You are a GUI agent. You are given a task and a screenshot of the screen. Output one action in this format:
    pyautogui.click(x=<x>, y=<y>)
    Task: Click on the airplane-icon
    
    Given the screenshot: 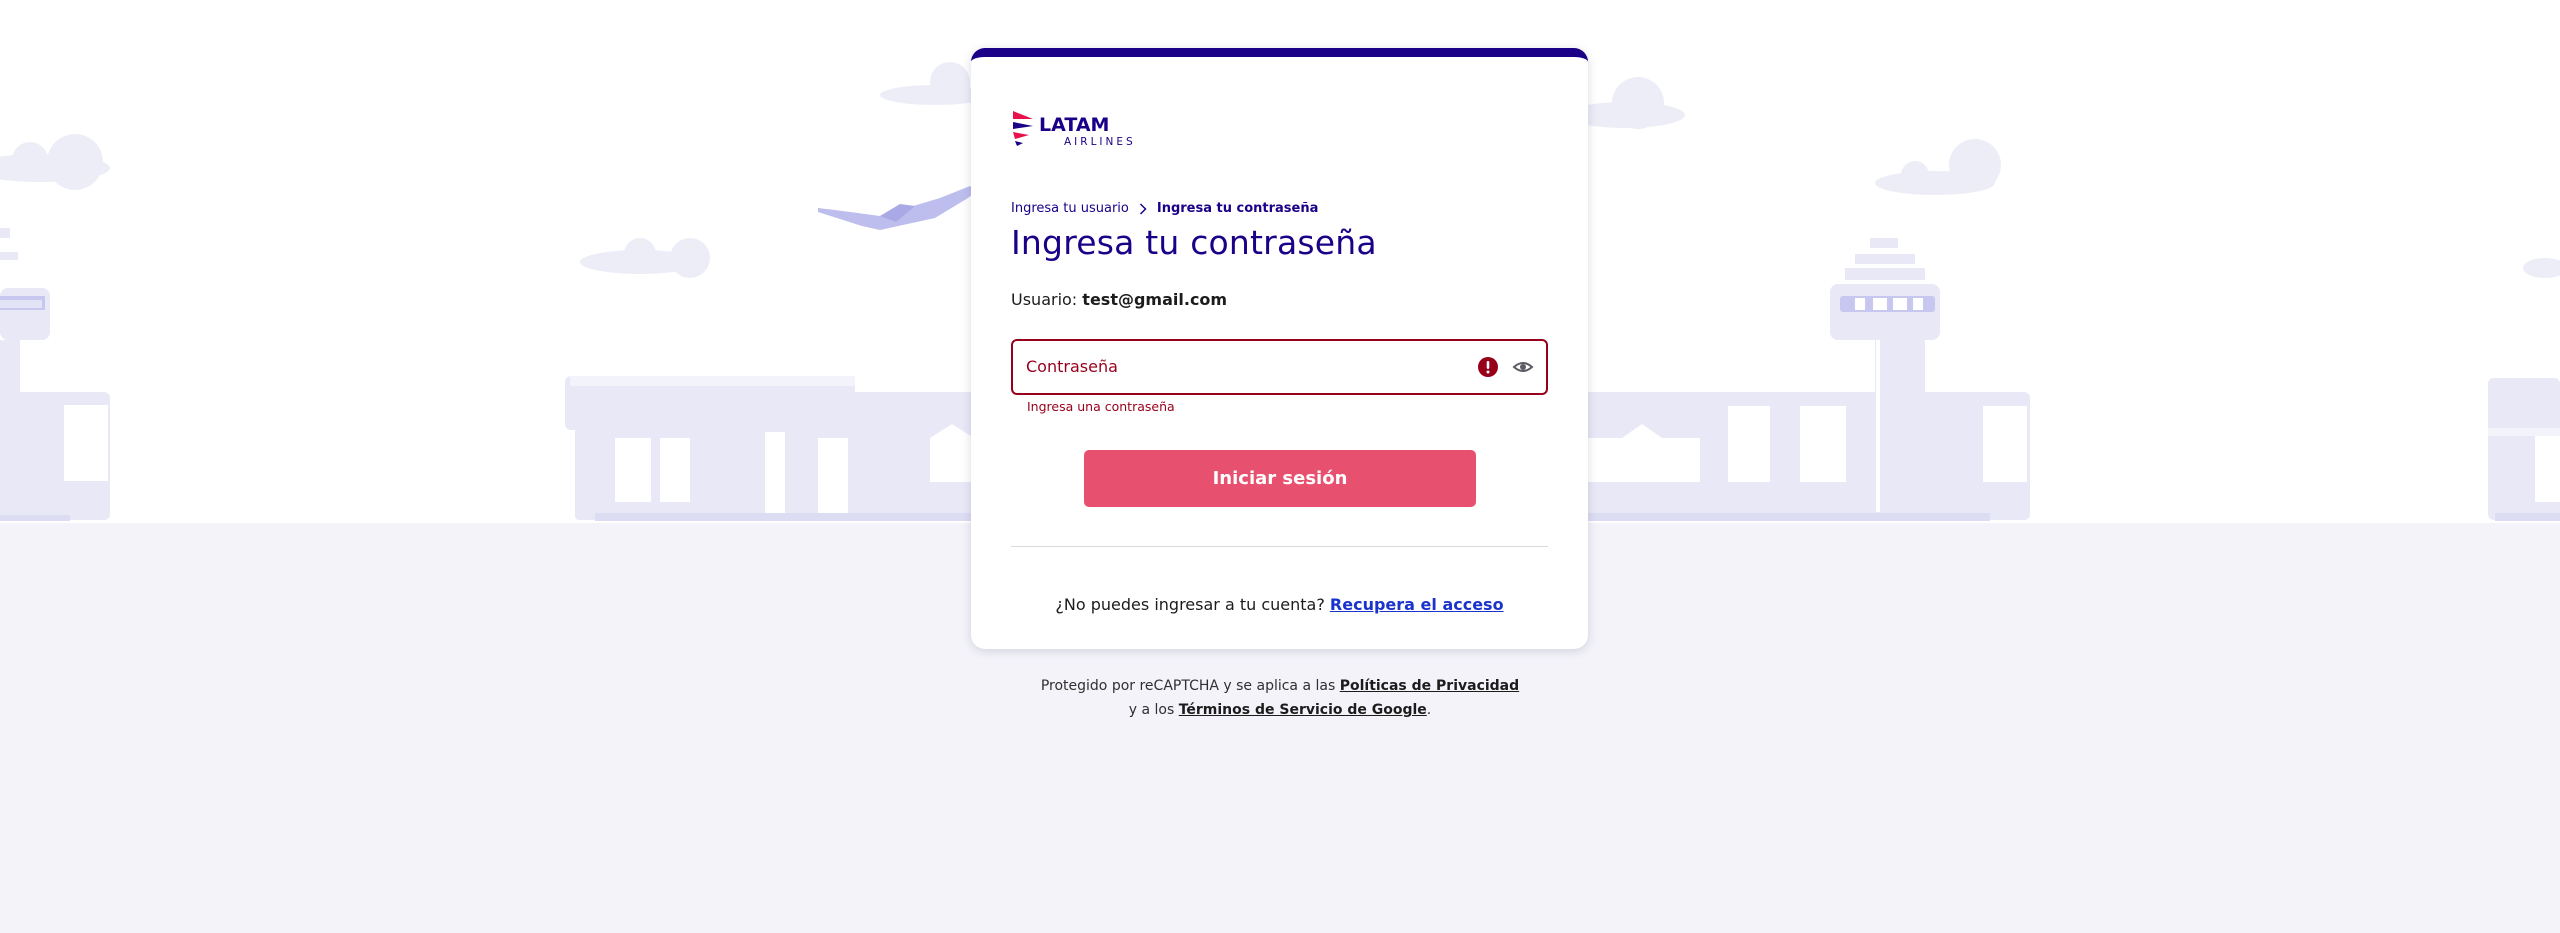 What is the action you would take?
    pyautogui.click(x=896, y=208)
    